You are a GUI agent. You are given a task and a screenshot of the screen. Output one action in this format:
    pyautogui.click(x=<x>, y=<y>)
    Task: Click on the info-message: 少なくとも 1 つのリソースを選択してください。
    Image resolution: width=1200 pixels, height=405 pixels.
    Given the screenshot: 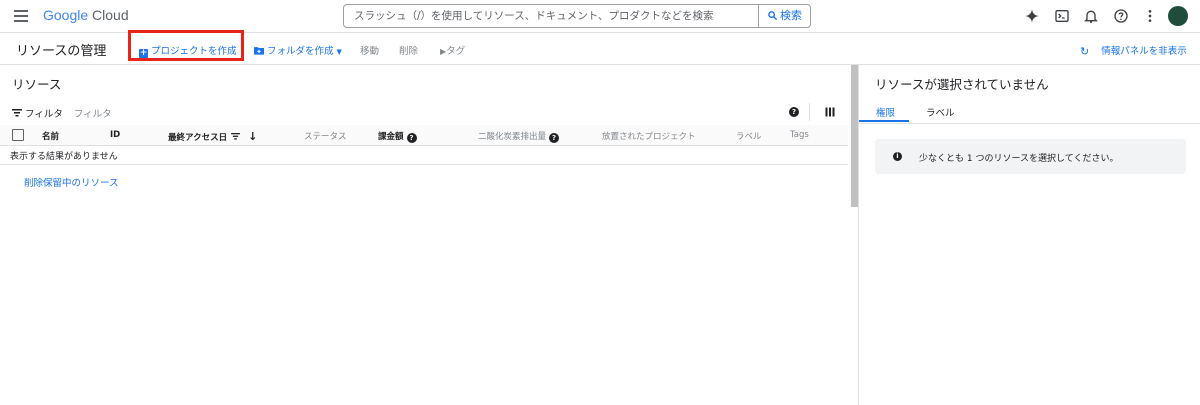 What is the action you would take?
    pyautogui.click(x=1019, y=159)
    